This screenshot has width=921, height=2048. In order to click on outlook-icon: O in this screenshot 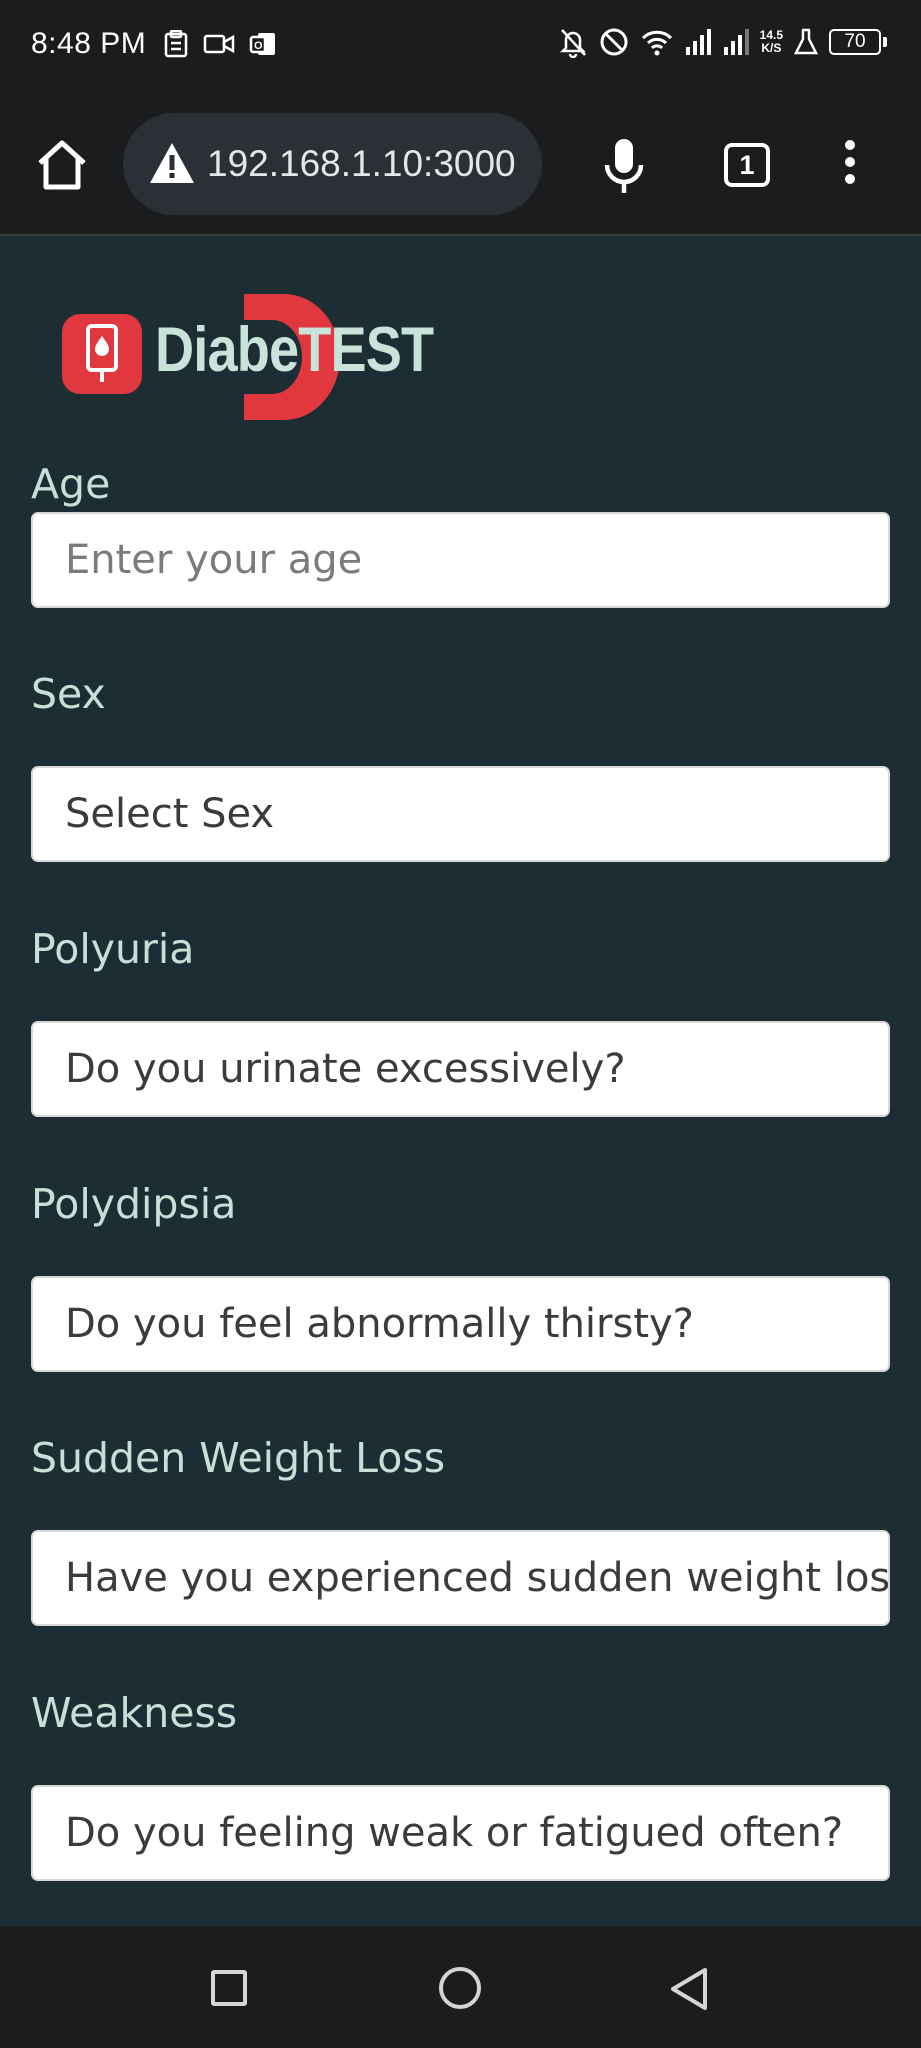, I will do `click(262, 44)`.